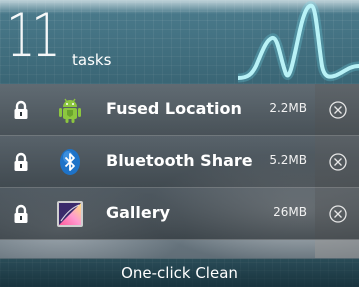 The width and height of the screenshot is (359, 287). Describe the element at coordinates (70, 110) in the screenshot. I see `android-icon` at that location.